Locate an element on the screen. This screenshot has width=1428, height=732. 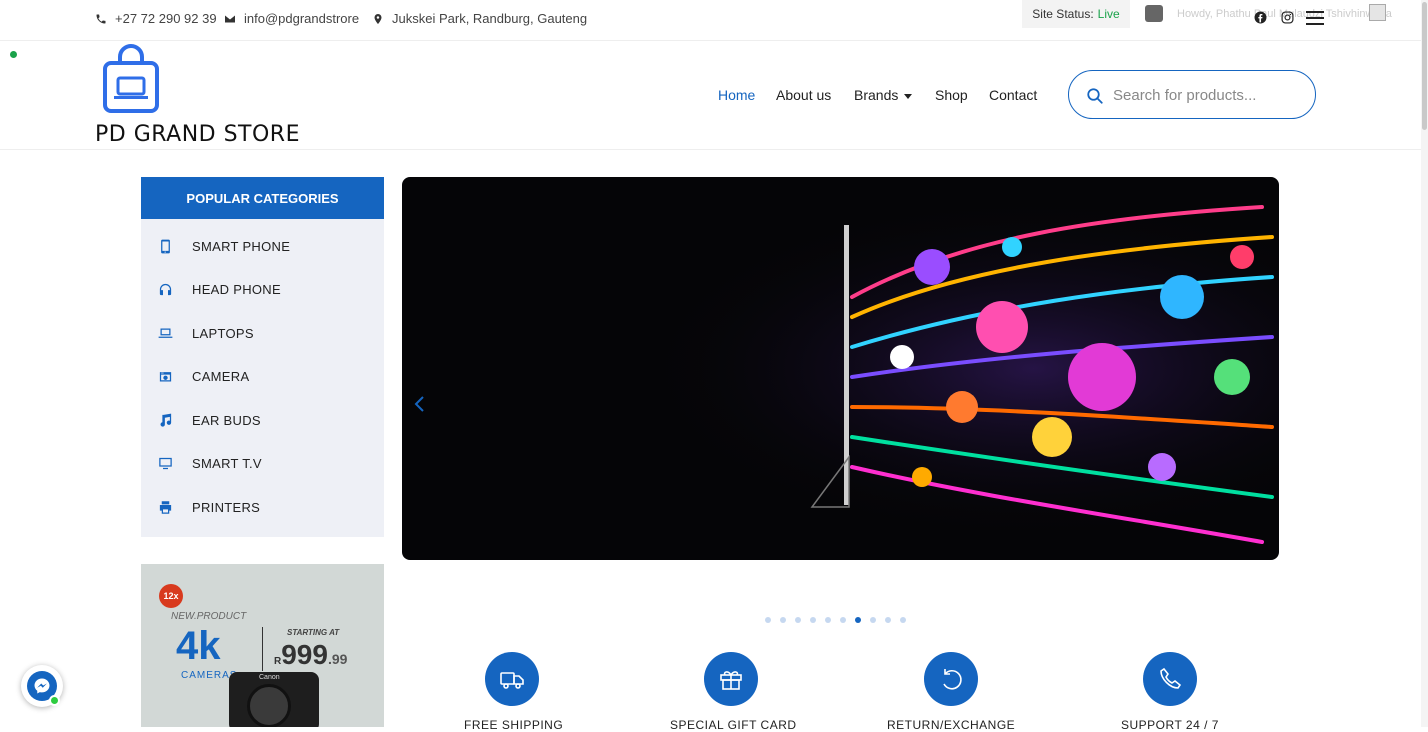
user-avatar is located at coordinates (1377, 12).